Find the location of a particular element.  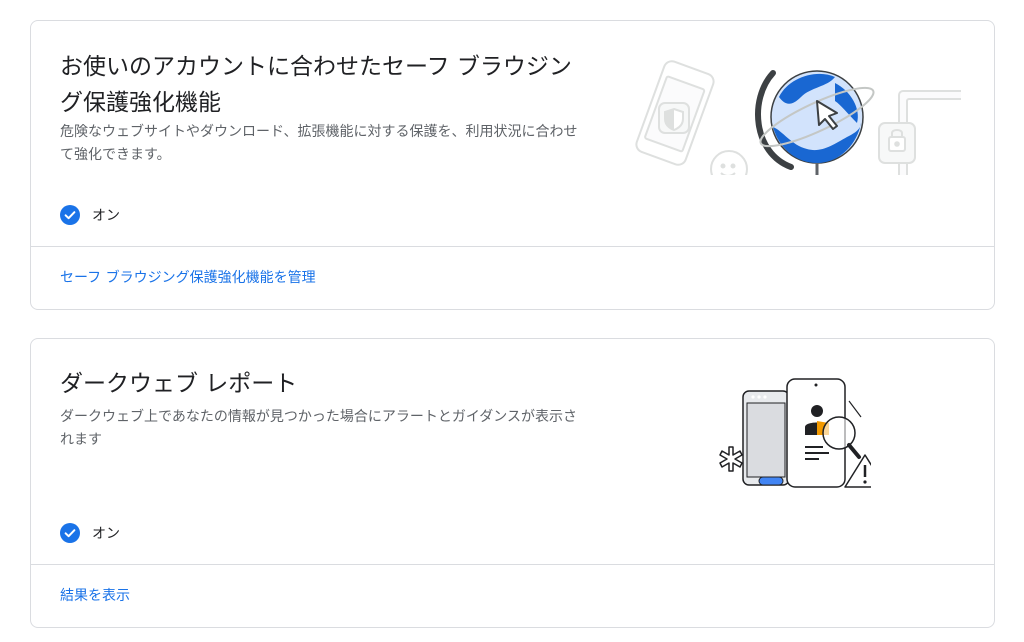

dark-web-report-illustration is located at coordinates (795, 433).